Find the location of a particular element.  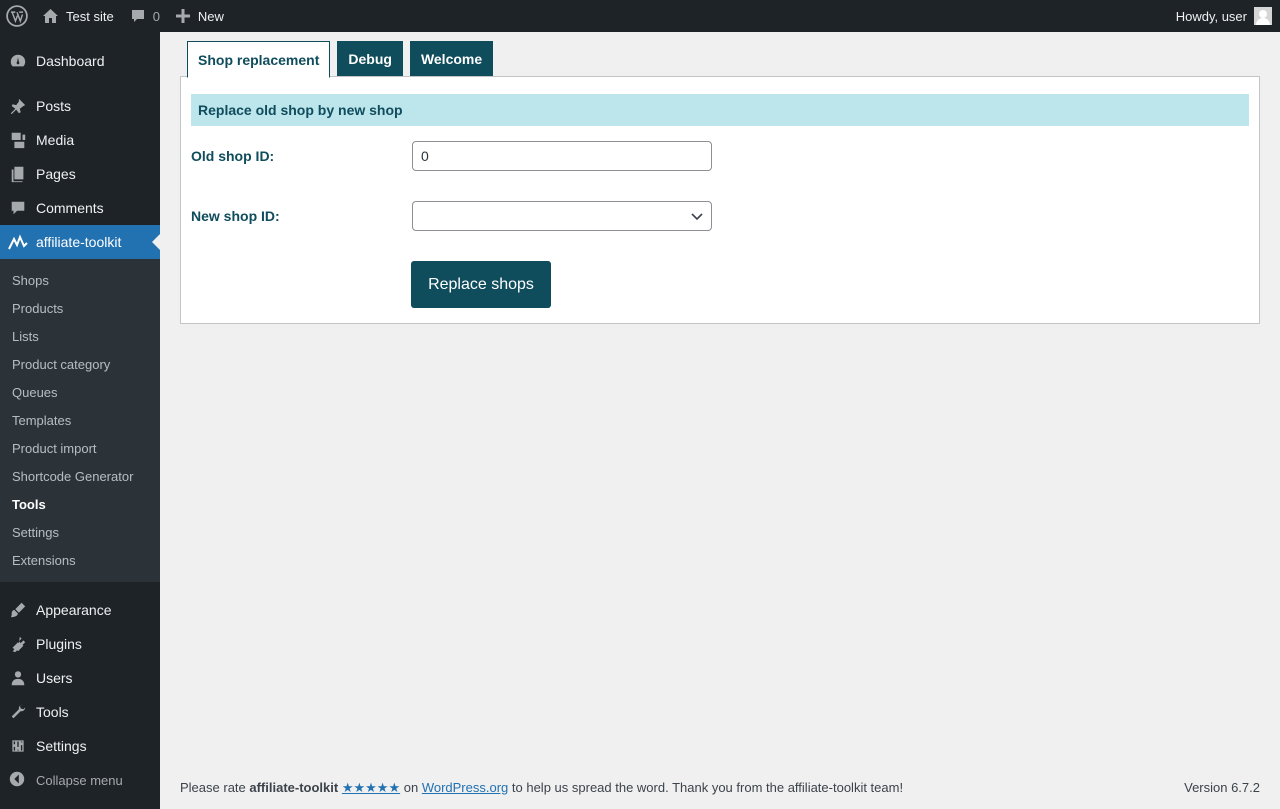

howdy-text: Howdy, user is located at coordinates (1211, 16).